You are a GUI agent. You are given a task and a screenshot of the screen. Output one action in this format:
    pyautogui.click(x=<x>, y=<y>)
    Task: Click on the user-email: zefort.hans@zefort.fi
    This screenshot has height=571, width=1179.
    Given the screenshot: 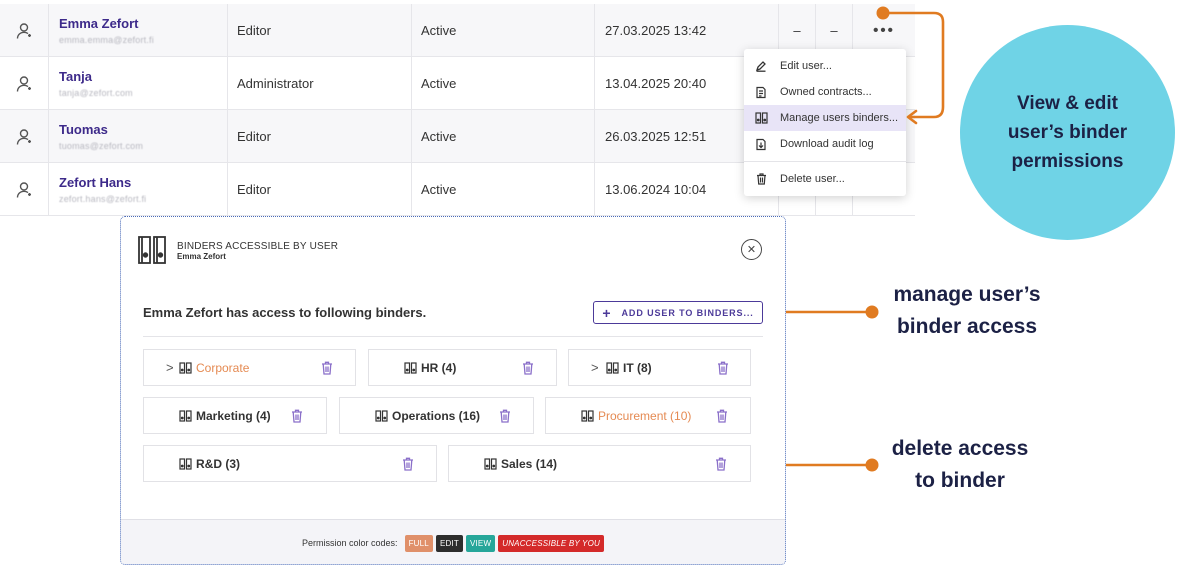 What is the action you would take?
    pyautogui.click(x=103, y=199)
    